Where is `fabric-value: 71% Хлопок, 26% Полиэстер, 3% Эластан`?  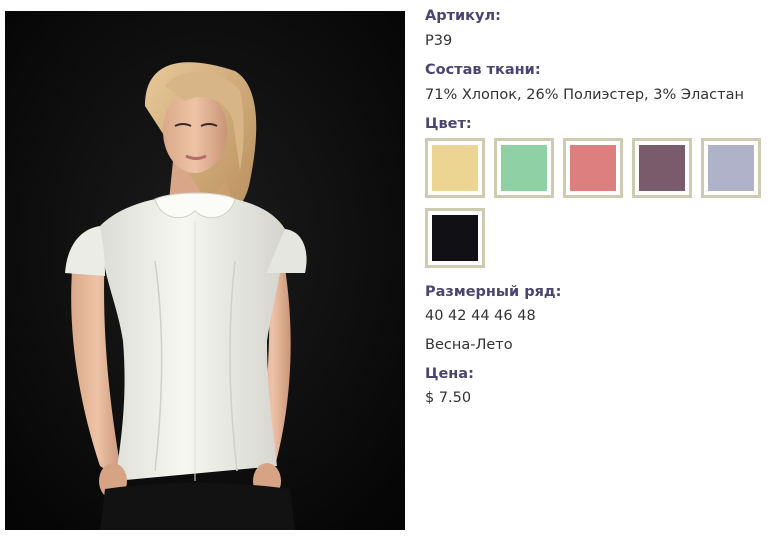
fabric-value: 71% Хлопок, 26% Полиэстер, 3% Эластан is located at coordinates (584, 95).